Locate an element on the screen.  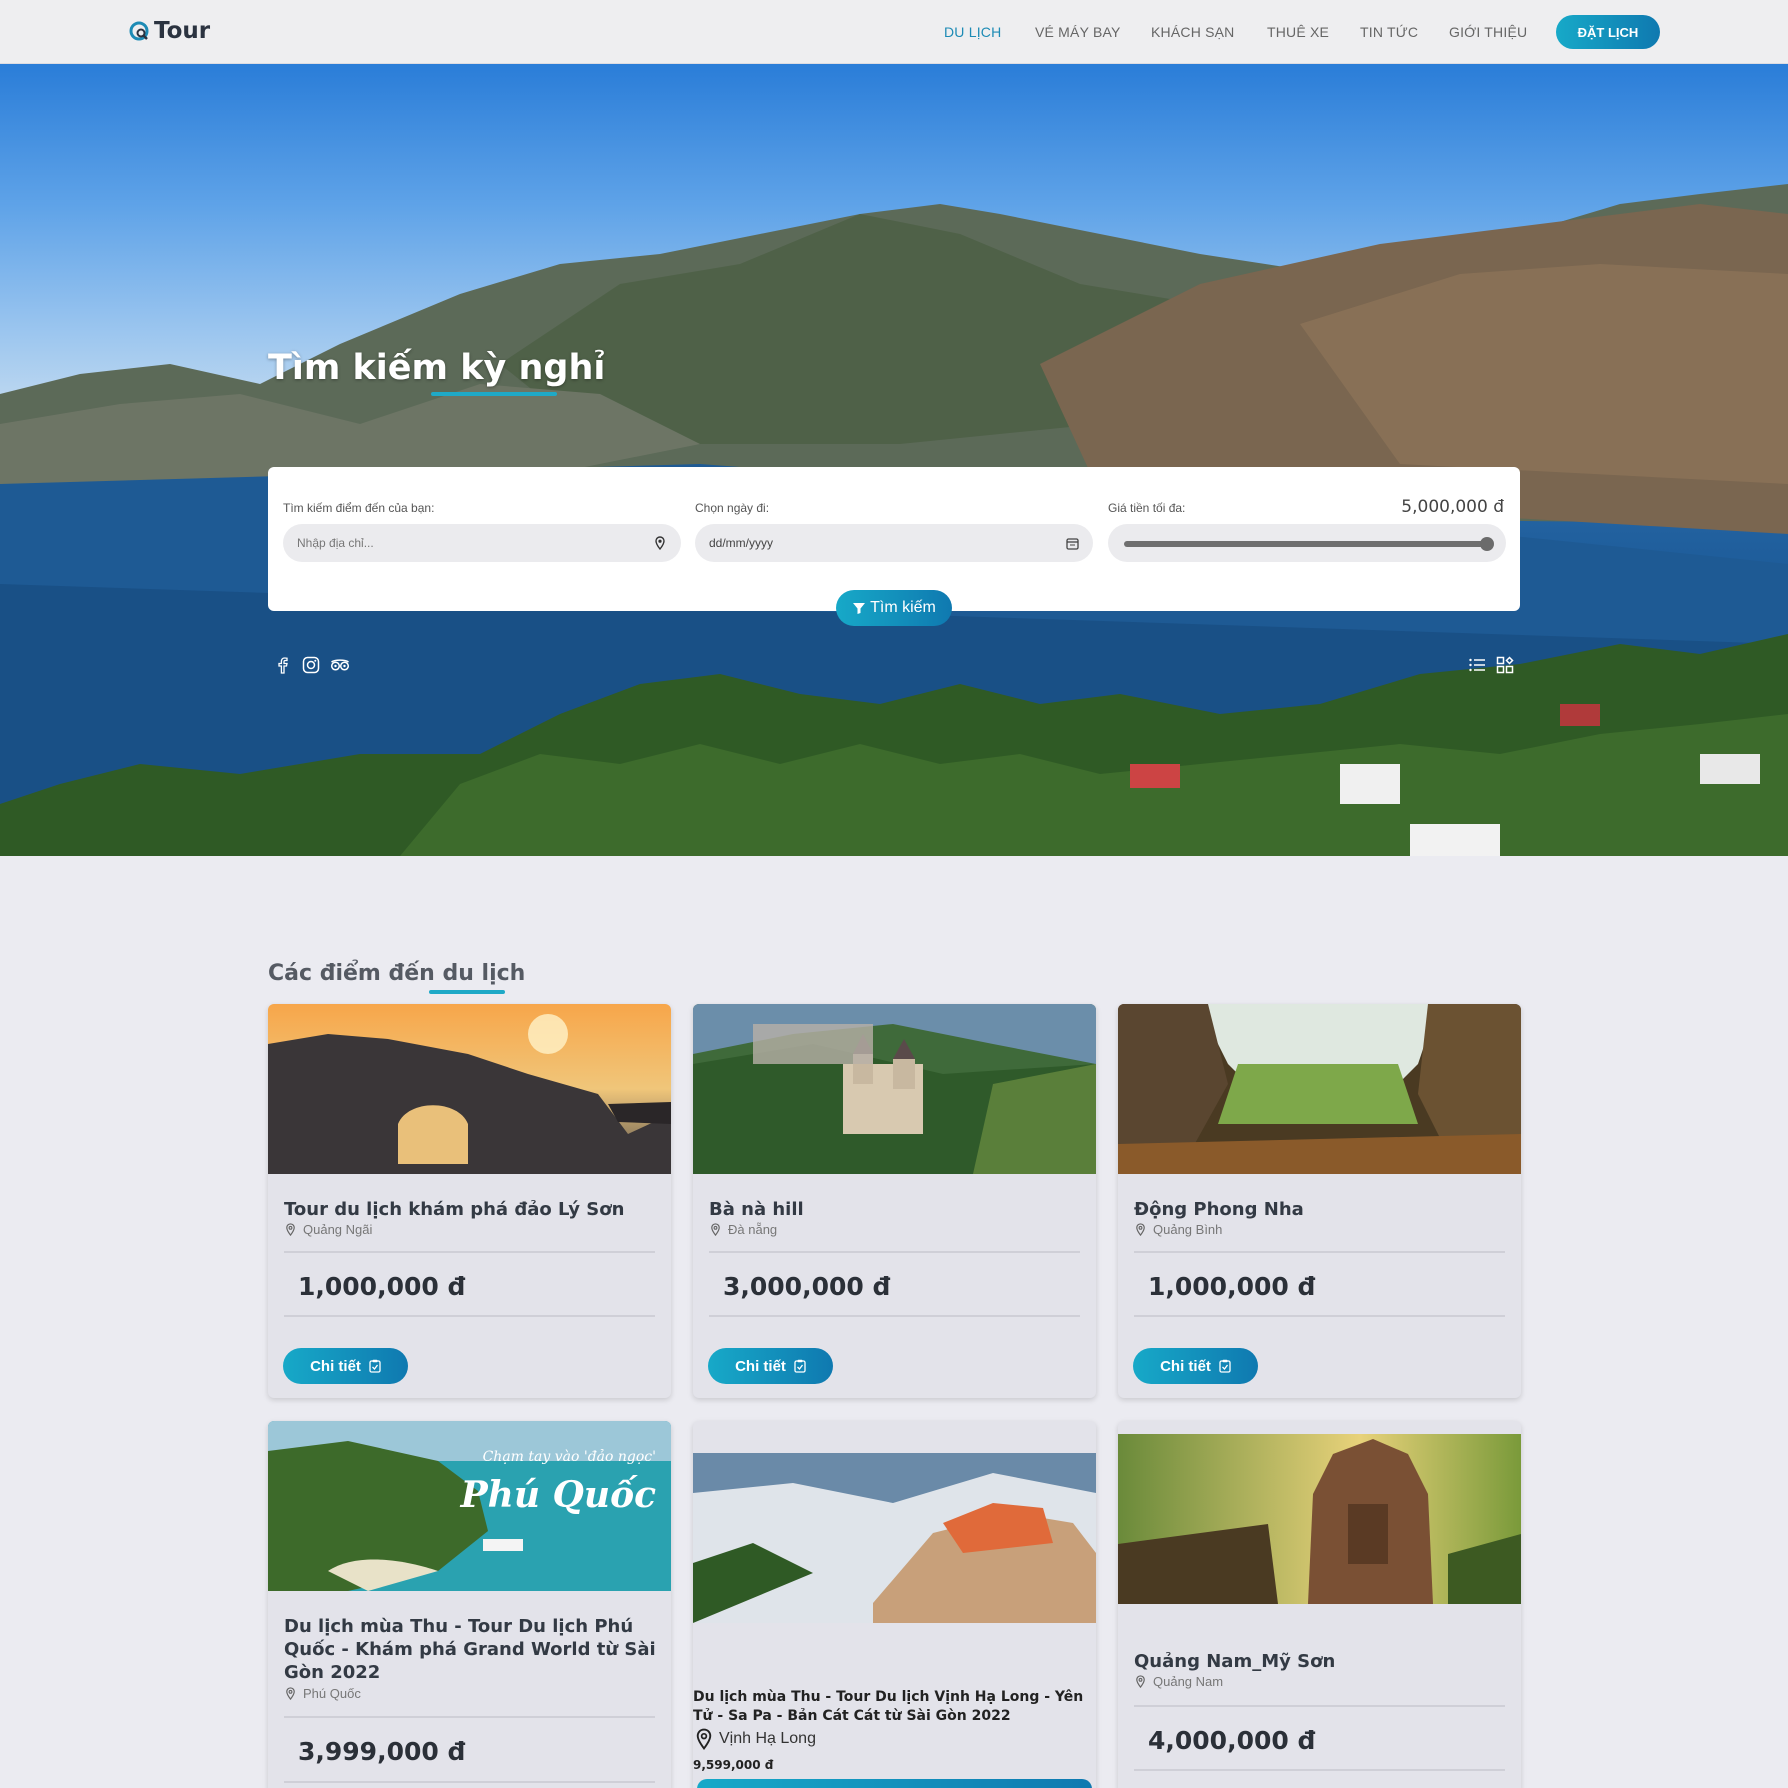
card-location: Quảng Nam is located at coordinates (1178, 1681).